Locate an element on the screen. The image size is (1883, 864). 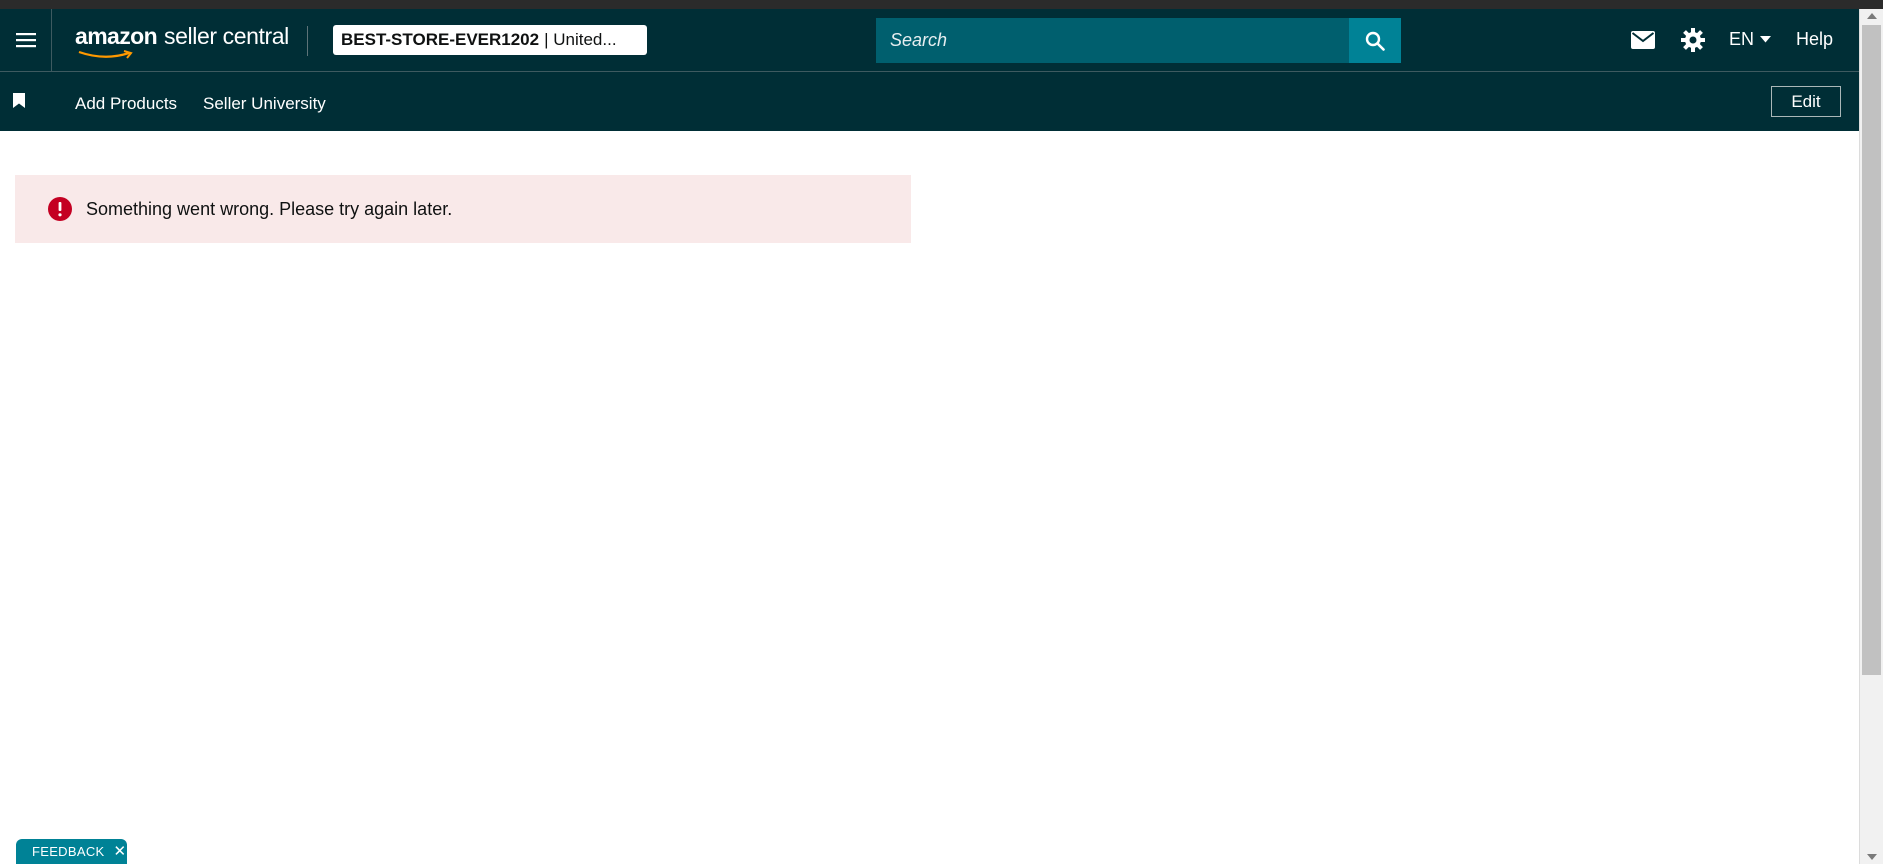
logo-product: seller central is located at coordinates (226, 36).